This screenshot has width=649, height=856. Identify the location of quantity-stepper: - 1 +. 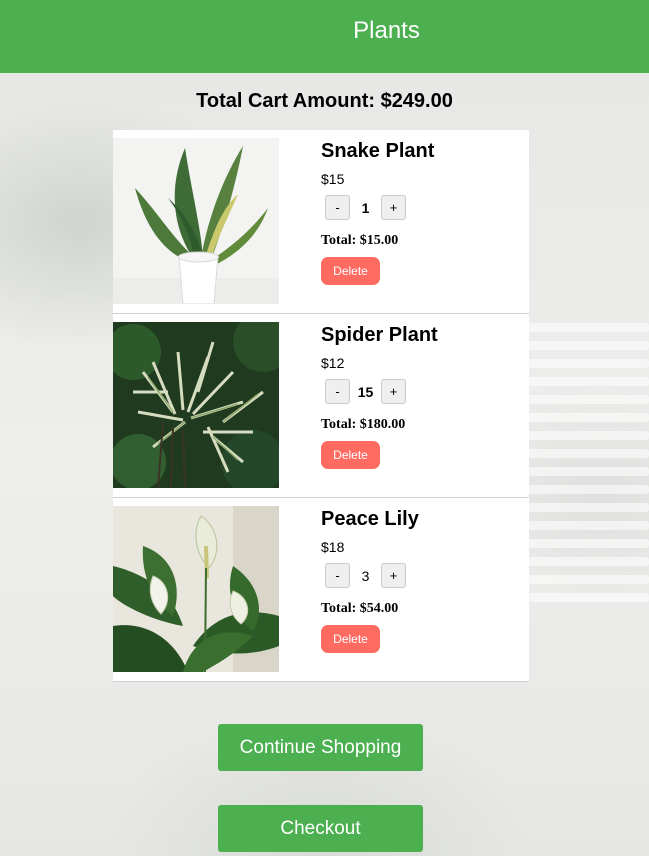
(365, 207).